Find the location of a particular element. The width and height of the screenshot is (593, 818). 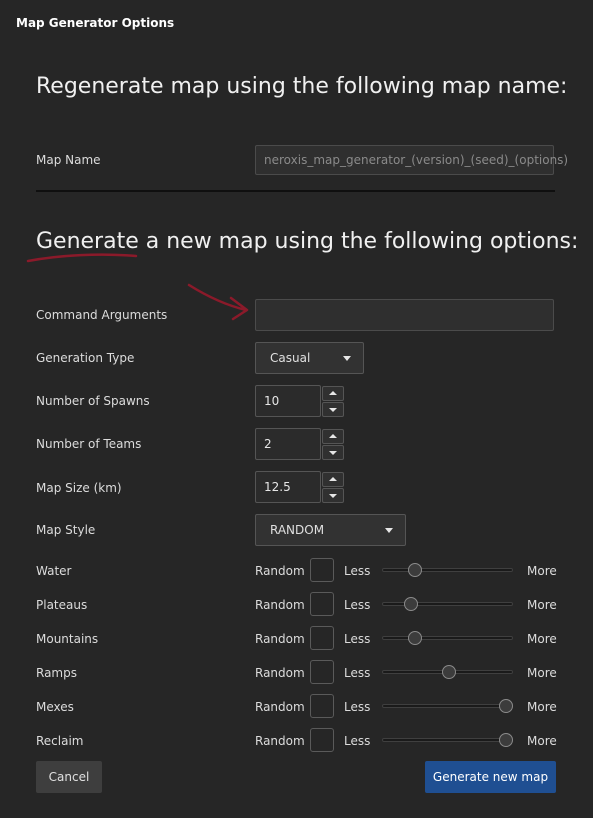

water-more-label: More is located at coordinates (542, 571).